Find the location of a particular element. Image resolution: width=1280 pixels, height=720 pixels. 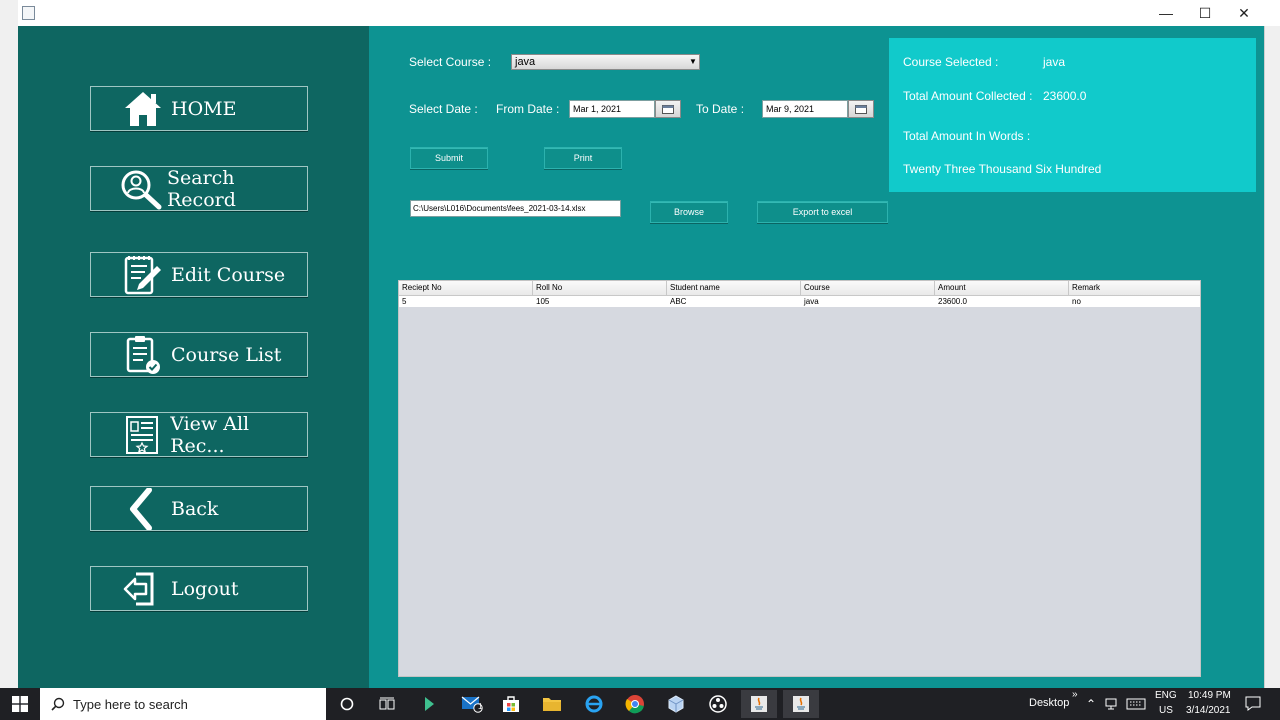

course-selected-label: Course Selected : is located at coordinates (951, 62).